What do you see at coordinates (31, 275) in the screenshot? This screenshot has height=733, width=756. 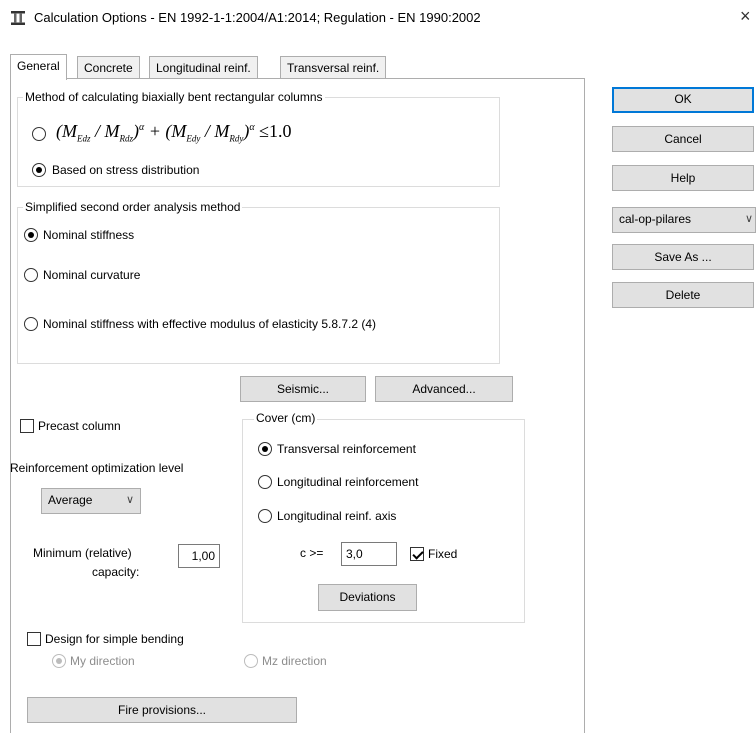 I see `nominal-curvature-radio` at bounding box center [31, 275].